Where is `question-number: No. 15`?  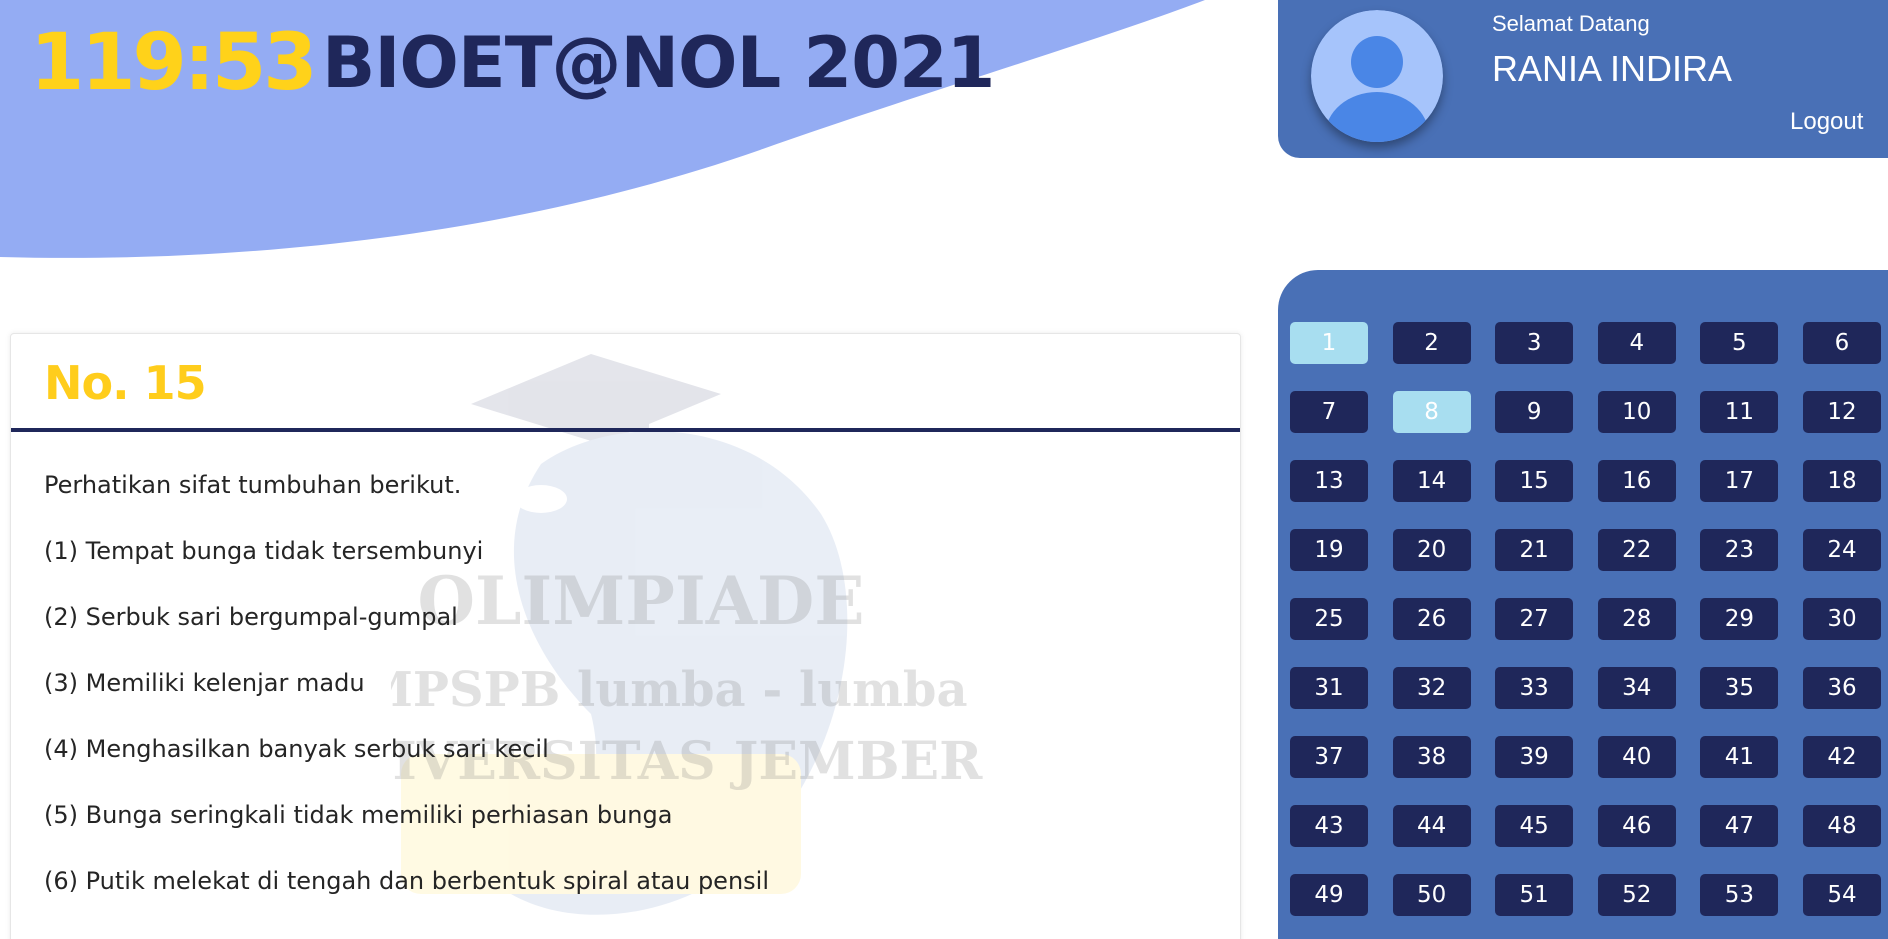
question-number: No. 15 is located at coordinates (125, 383).